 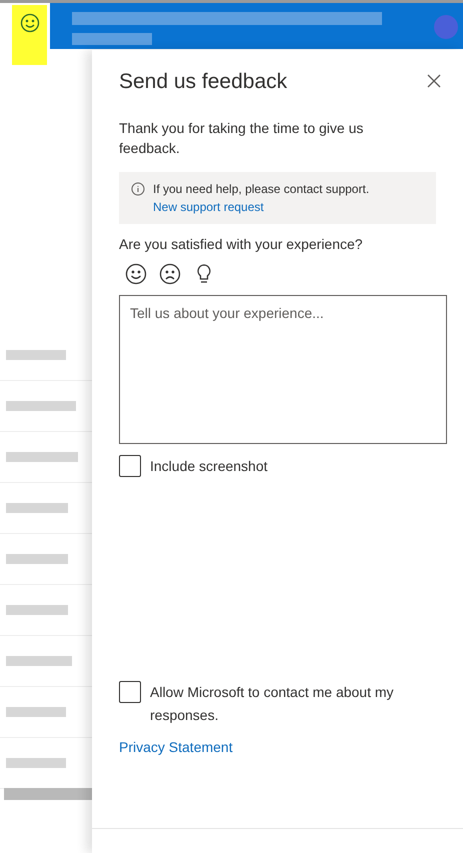 What do you see at coordinates (277, 747) in the screenshot?
I see `privacy-link: Privacy Statement` at bounding box center [277, 747].